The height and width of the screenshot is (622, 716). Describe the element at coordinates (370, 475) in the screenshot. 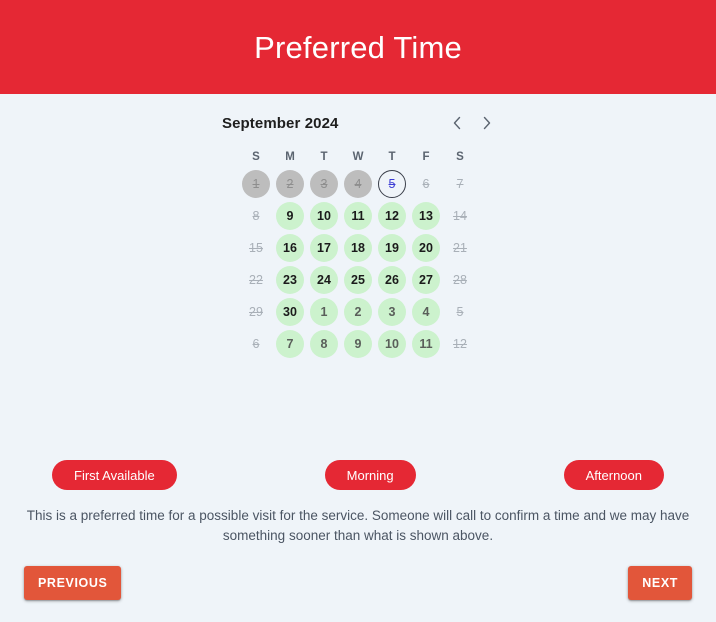

I see `time-option-button: Morning` at that location.